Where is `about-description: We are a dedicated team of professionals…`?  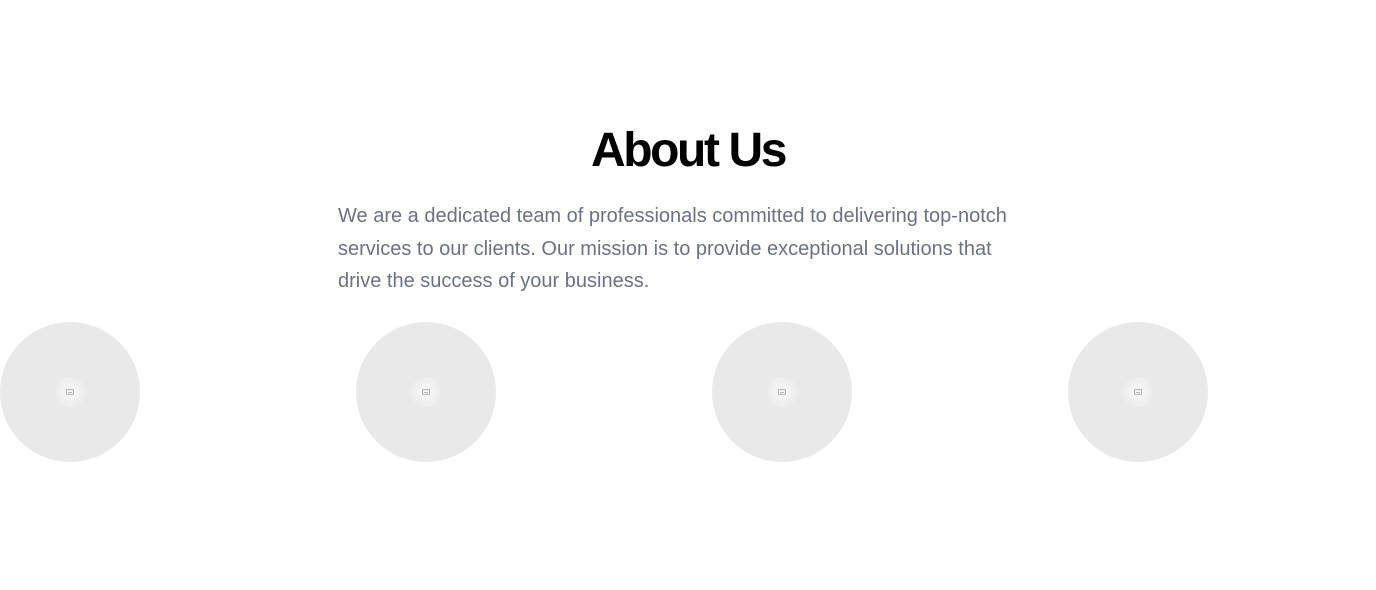
about-description: We are a dedicated team of professionals… is located at coordinates (672, 248).